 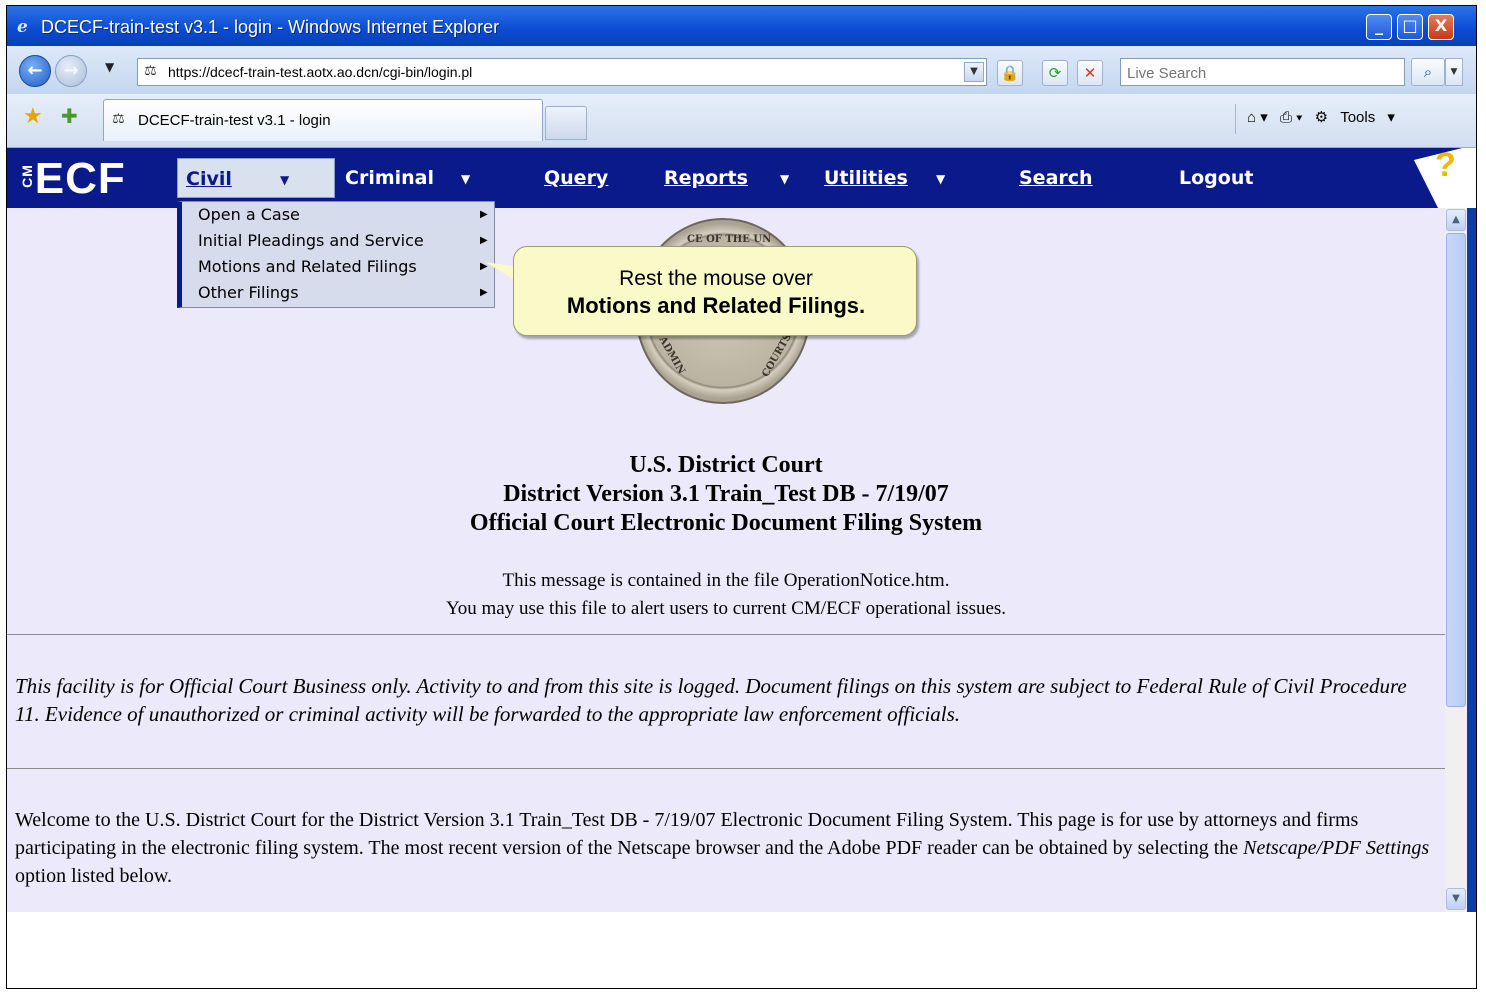 I want to click on lock-icon: 🔒, so click(x=1010, y=73).